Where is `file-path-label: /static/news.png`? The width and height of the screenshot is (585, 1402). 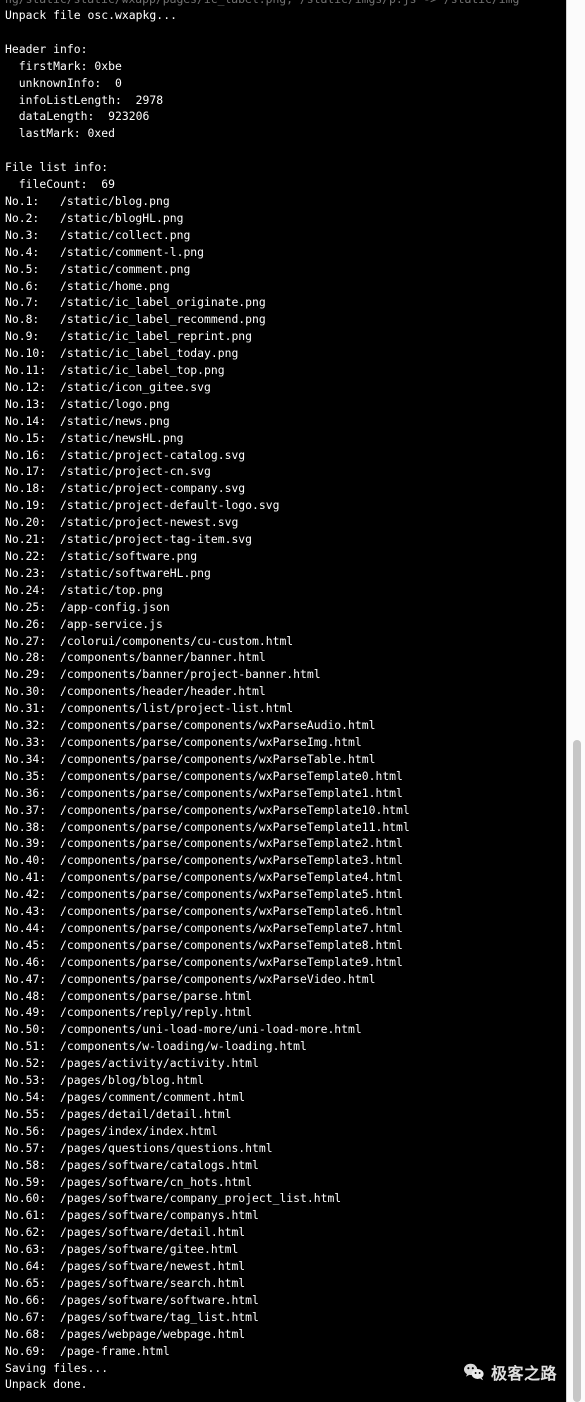 file-path-label: /static/news.png is located at coordinates (115, 420).